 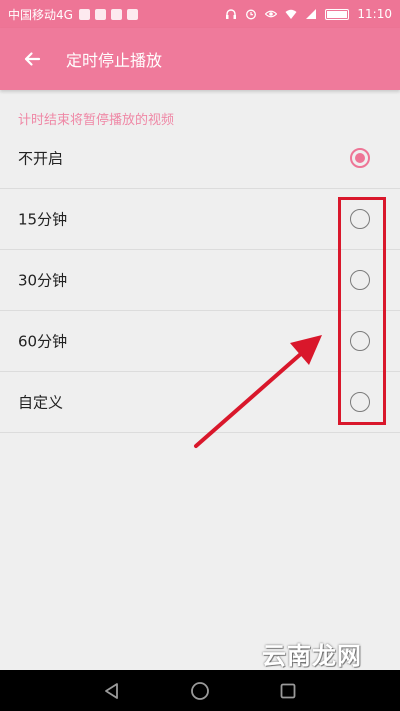 What do you see at coordinates (231, 14) in the screenshot?
I see `headphones-icon` at bounding box center [231, 14].